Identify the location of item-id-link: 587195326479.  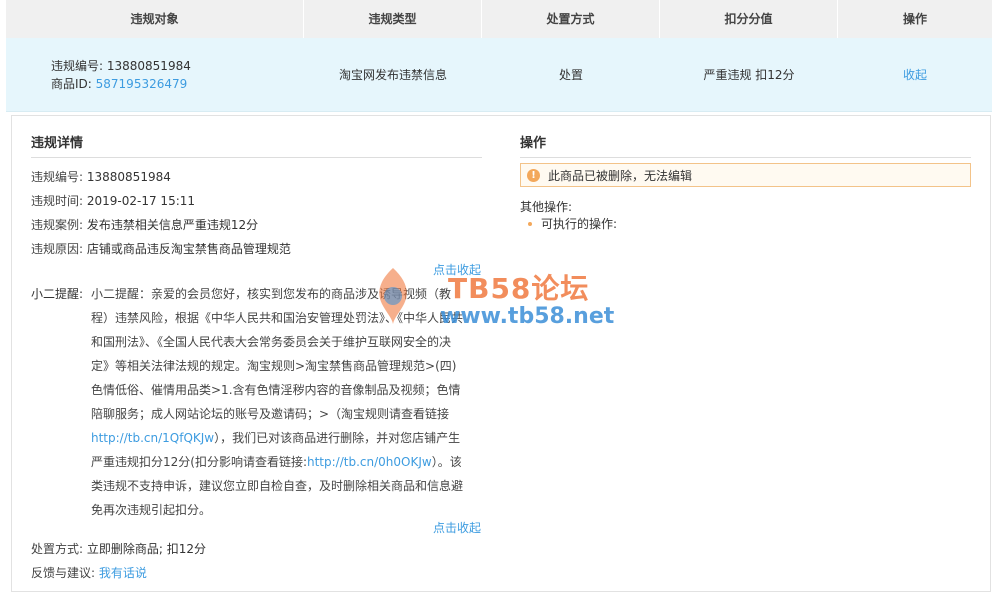
(142, 84).